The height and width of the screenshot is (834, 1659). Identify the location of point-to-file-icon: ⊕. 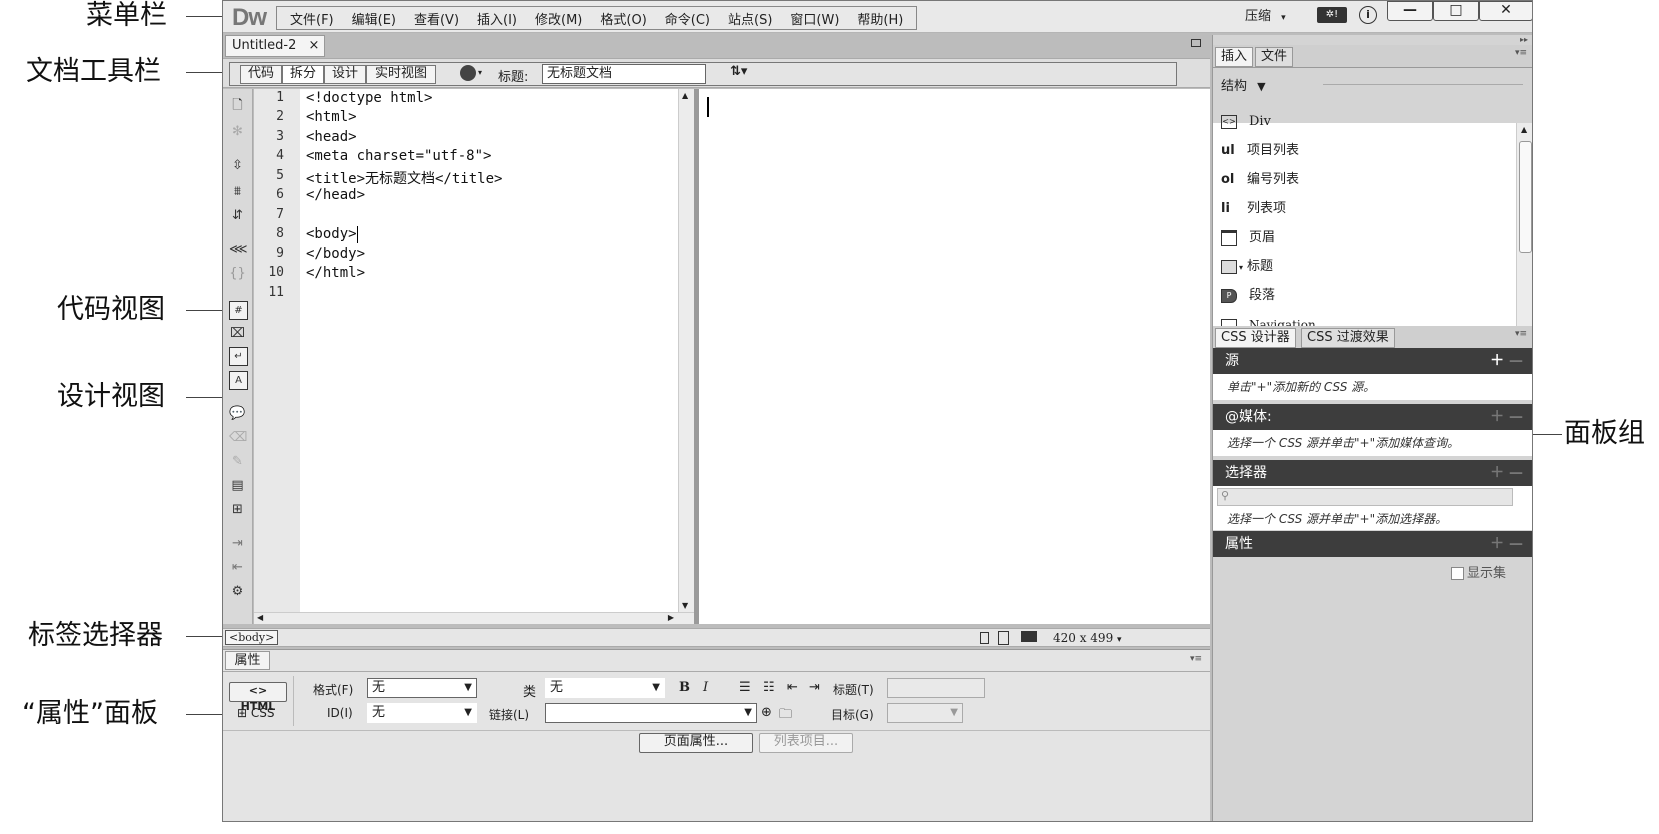
(766, 712).